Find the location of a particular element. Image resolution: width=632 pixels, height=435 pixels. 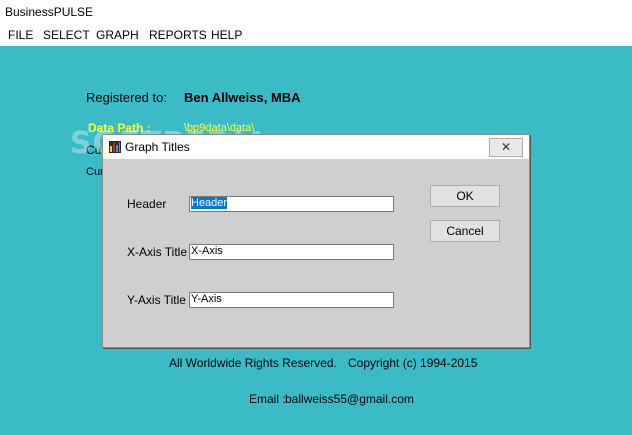

window-titlebar: BusinessPULSE is located at coordinates (316, 12).